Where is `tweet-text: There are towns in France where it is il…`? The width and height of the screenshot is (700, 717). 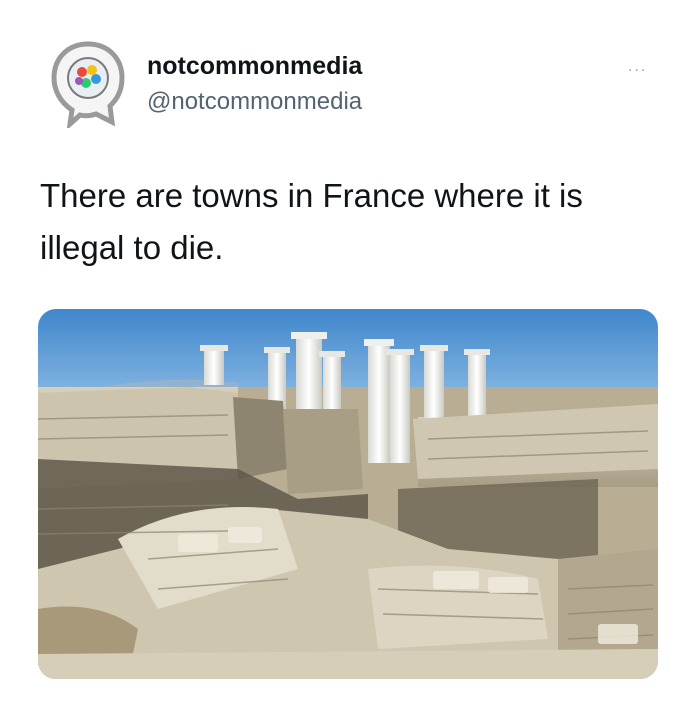
tweet-text: There are towns in France where it is il… is located at coordinates (311, 221).